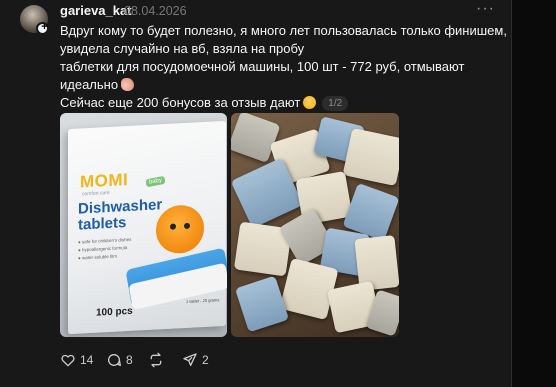  What do you see at coordinates (310, 102) in the screenshot?
I see `smiling-face-emoji-icon` at bounding box center [310, 102].